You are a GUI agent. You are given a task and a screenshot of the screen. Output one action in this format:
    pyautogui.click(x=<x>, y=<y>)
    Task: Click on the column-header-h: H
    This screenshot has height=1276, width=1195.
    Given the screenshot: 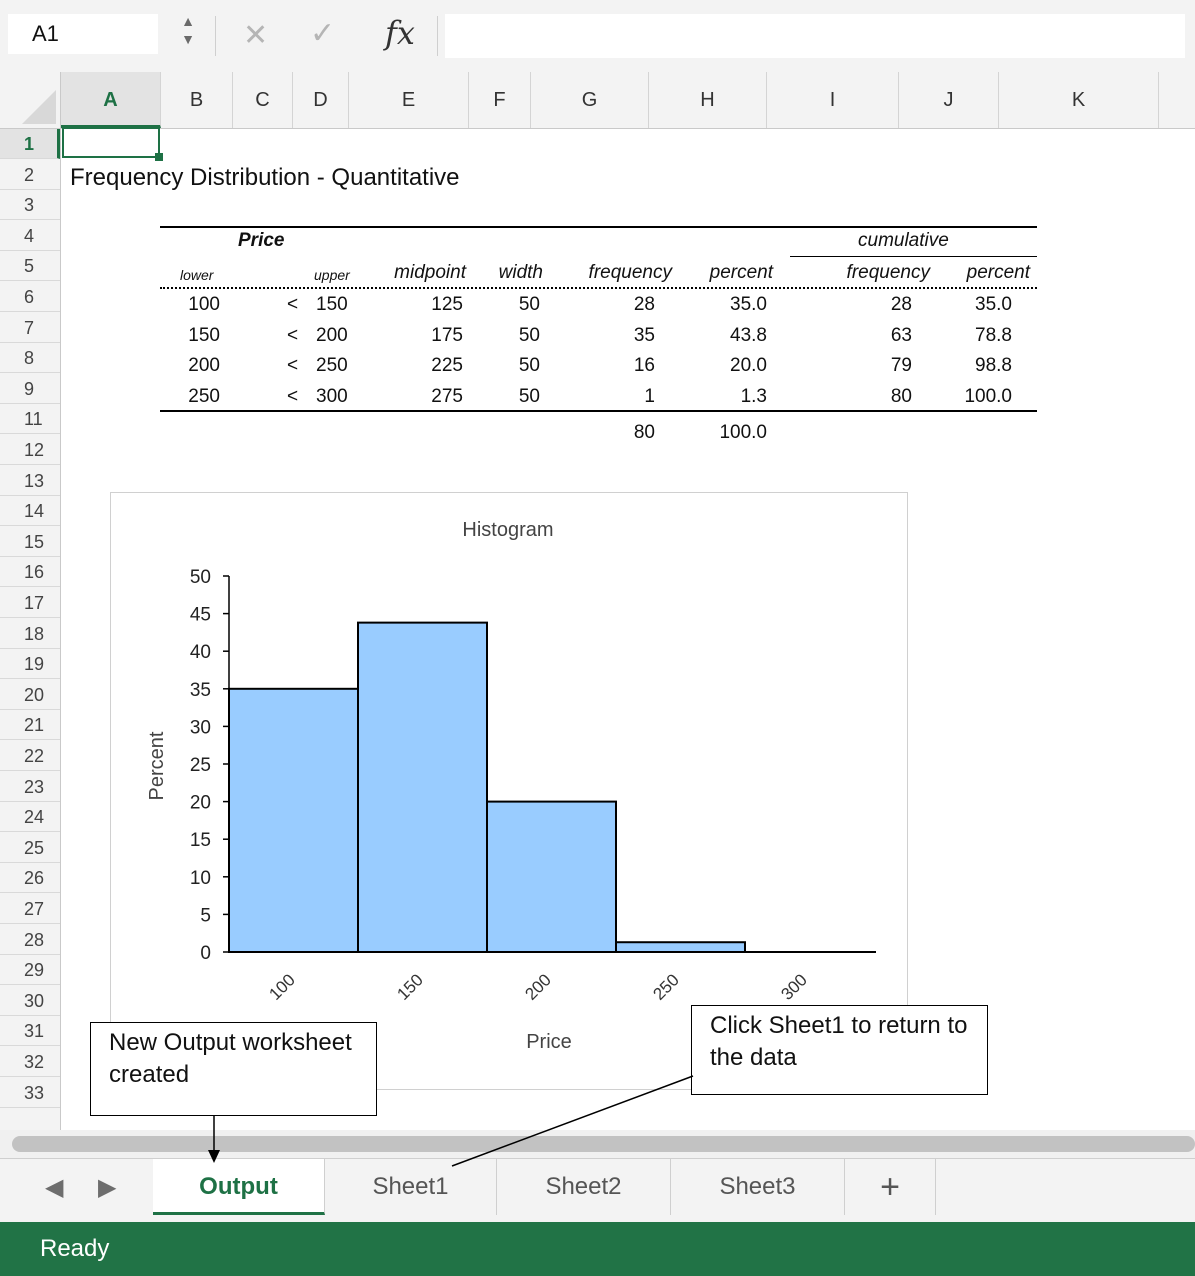 What is the action you would take?
    pyautogui.click(x=708, y=100)
    